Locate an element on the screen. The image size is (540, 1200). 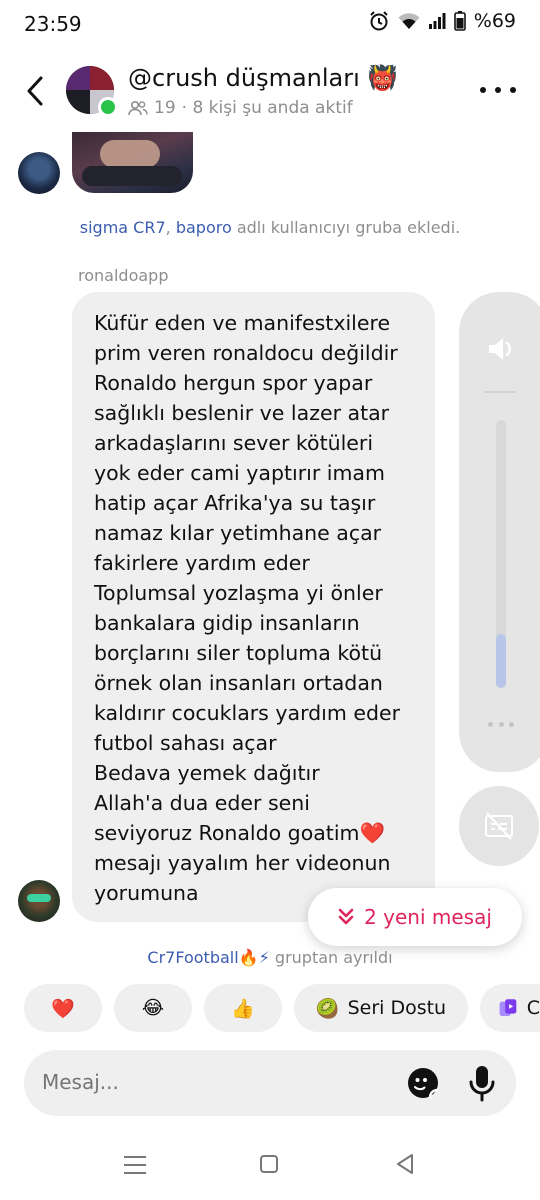
online-indicator is located at coordinates (108, 107).